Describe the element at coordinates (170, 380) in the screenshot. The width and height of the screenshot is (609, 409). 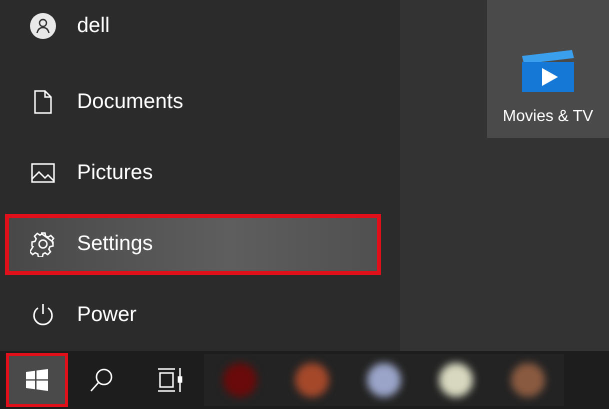
I see `task-view-icon` at that location.